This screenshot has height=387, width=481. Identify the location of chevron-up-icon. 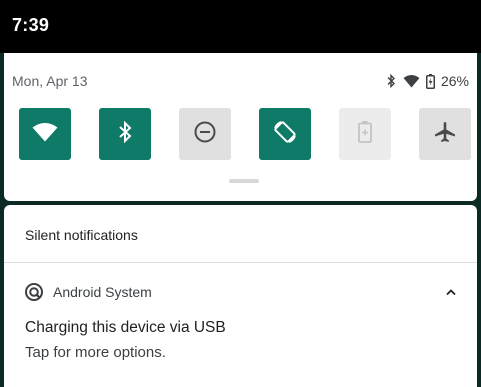
(451, 292).